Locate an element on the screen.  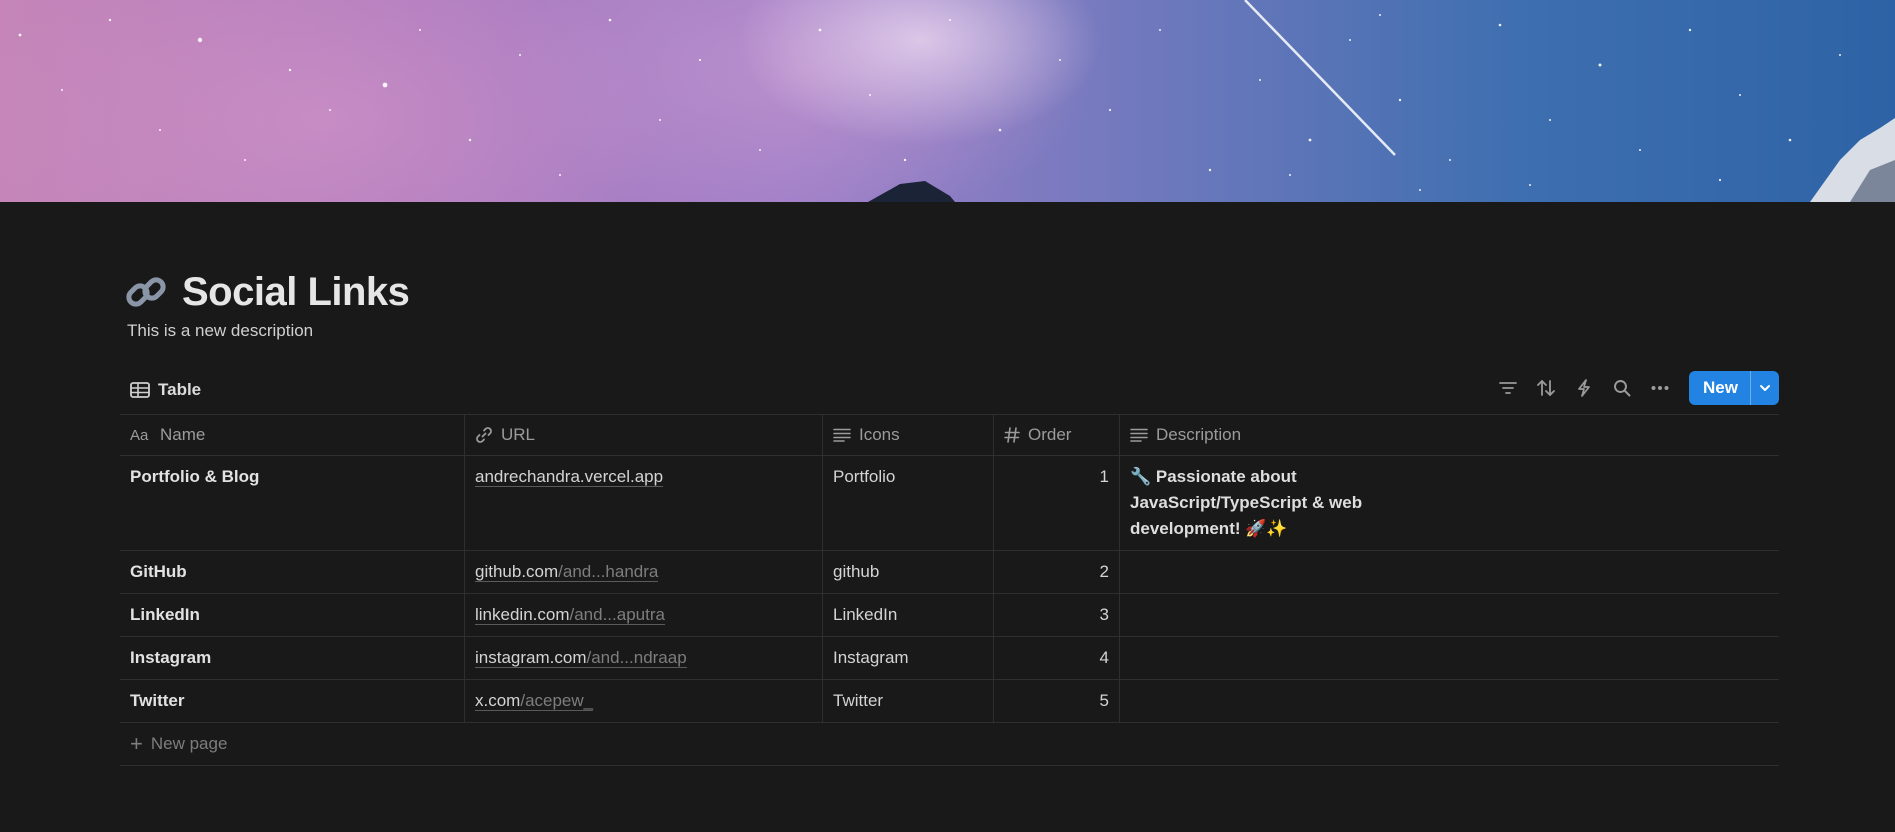
cell-name: LinkedIn is located at coordinates (292, 615).